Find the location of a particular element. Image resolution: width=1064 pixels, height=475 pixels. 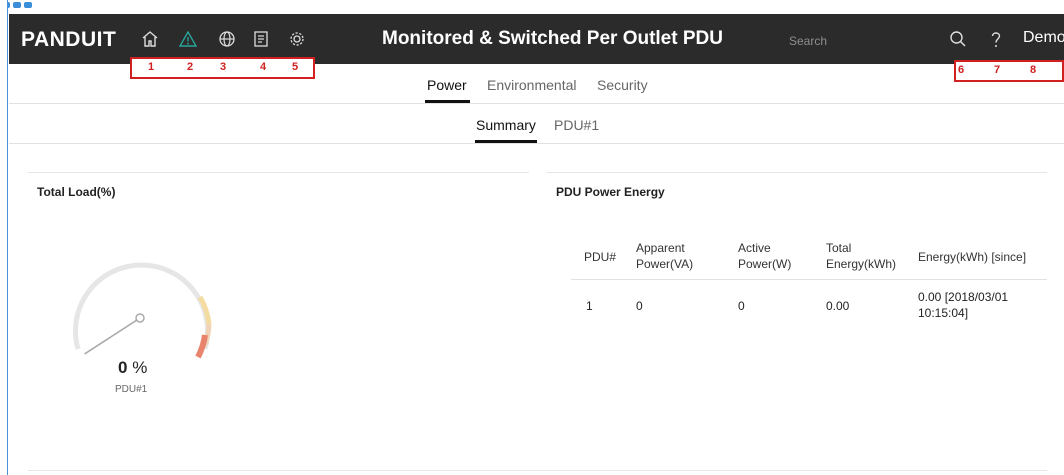

tab-summary: Summary is located at coordinates (506, 125).